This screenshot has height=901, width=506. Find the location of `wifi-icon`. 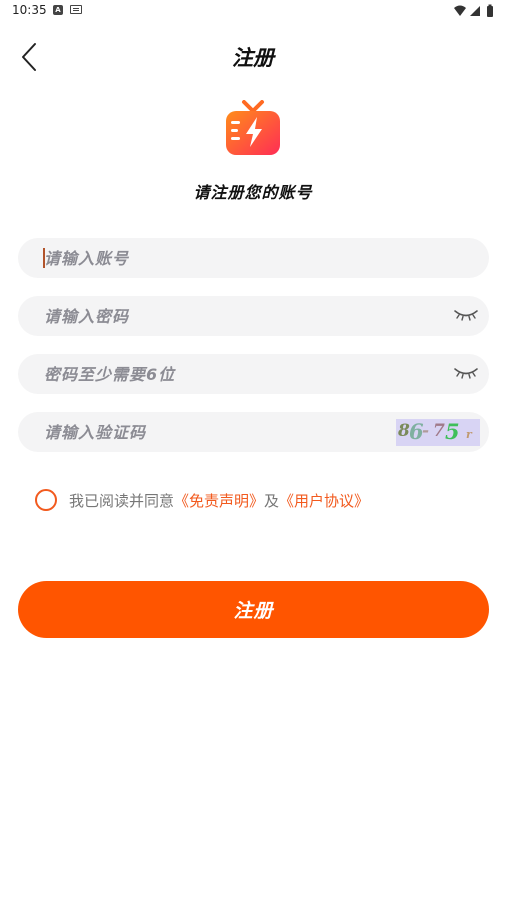

wifi-icon is located at coordinates (460, 10).